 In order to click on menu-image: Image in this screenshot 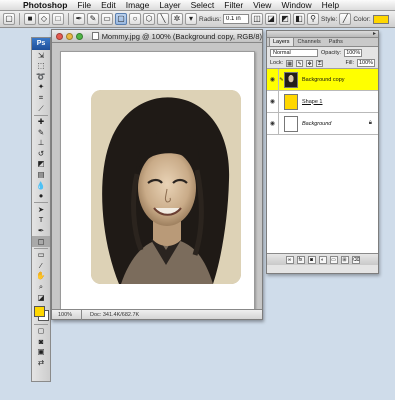, I will do `click(138, 5)`.